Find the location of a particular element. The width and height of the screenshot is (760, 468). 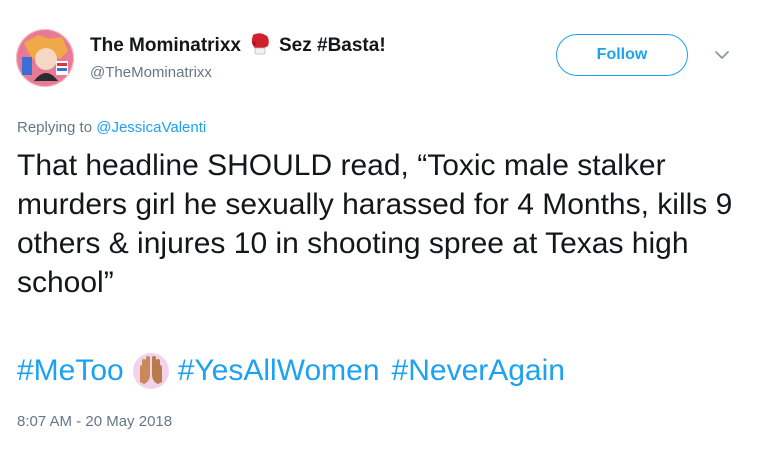

author-name-row: The Mominatrixx Sez #Basta! is located at coordinates (238, 46).